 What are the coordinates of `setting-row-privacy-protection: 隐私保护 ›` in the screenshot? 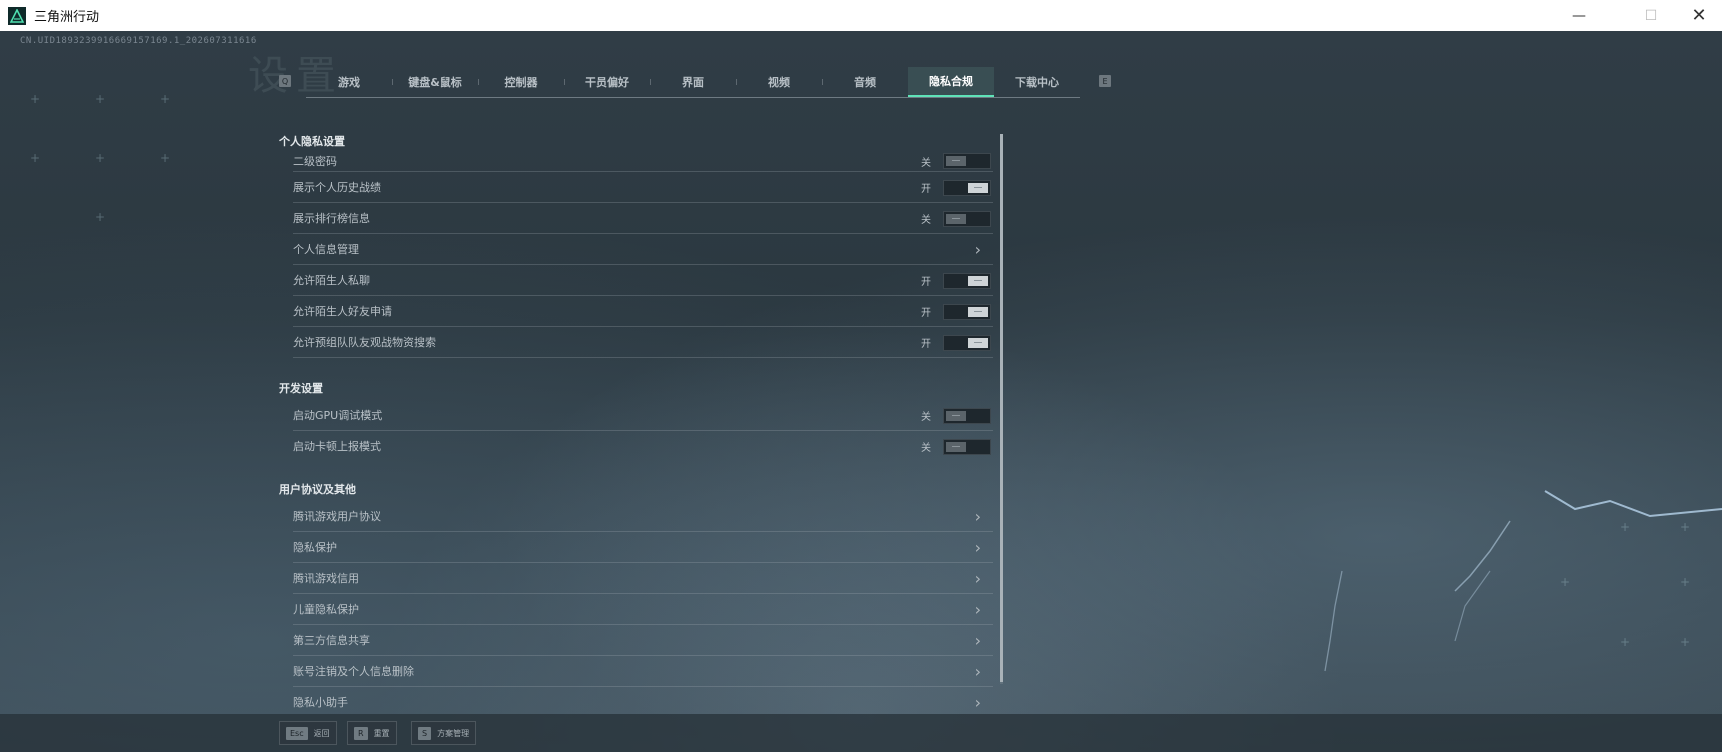 It's located at (643, 547).